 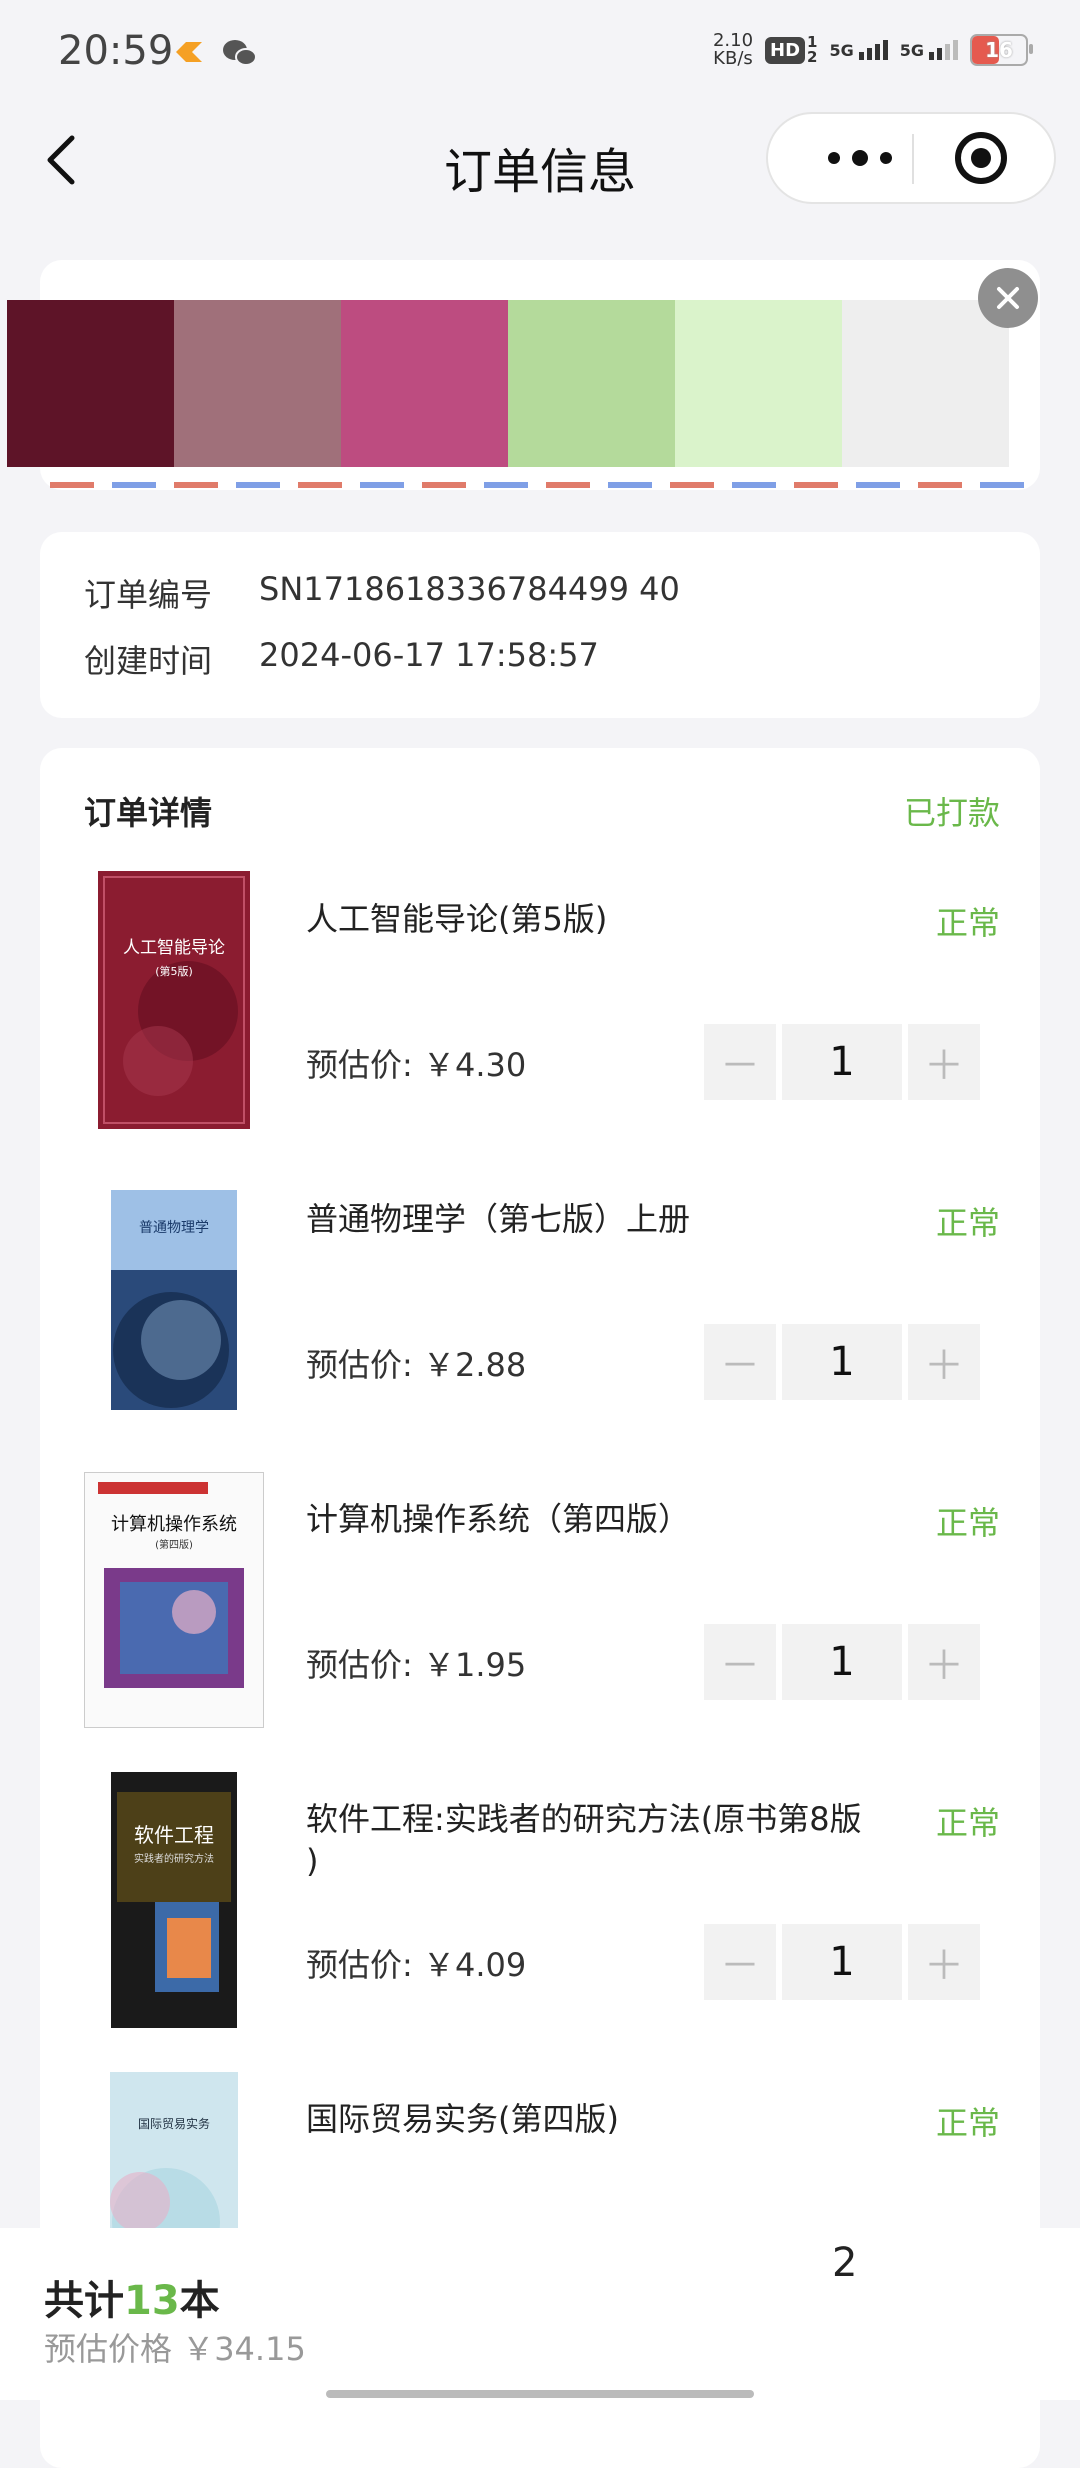 I want to click on book-cover-art: 计算机操作系统 (第四版), so click(x=174, y=1600).